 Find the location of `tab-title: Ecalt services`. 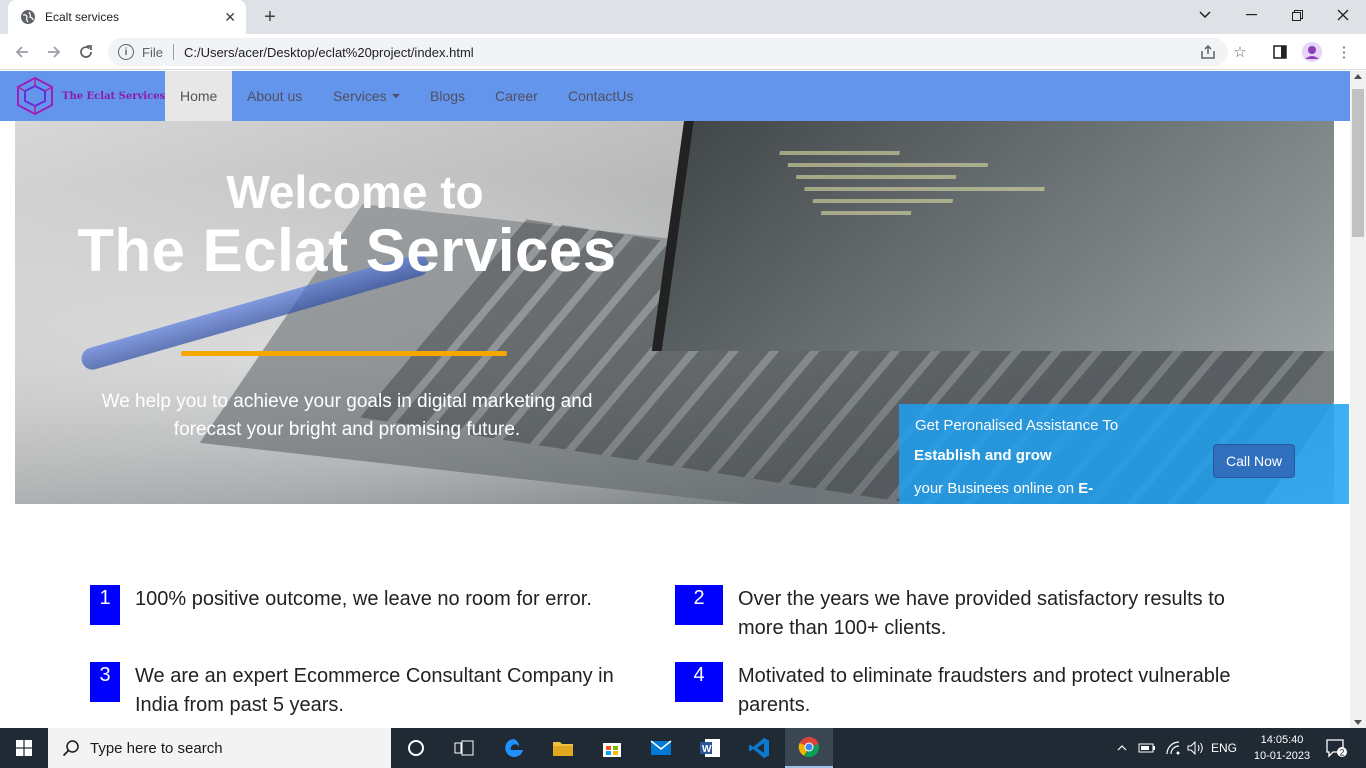

tab-title: Ecalt services is located at coordinates (82, 17).